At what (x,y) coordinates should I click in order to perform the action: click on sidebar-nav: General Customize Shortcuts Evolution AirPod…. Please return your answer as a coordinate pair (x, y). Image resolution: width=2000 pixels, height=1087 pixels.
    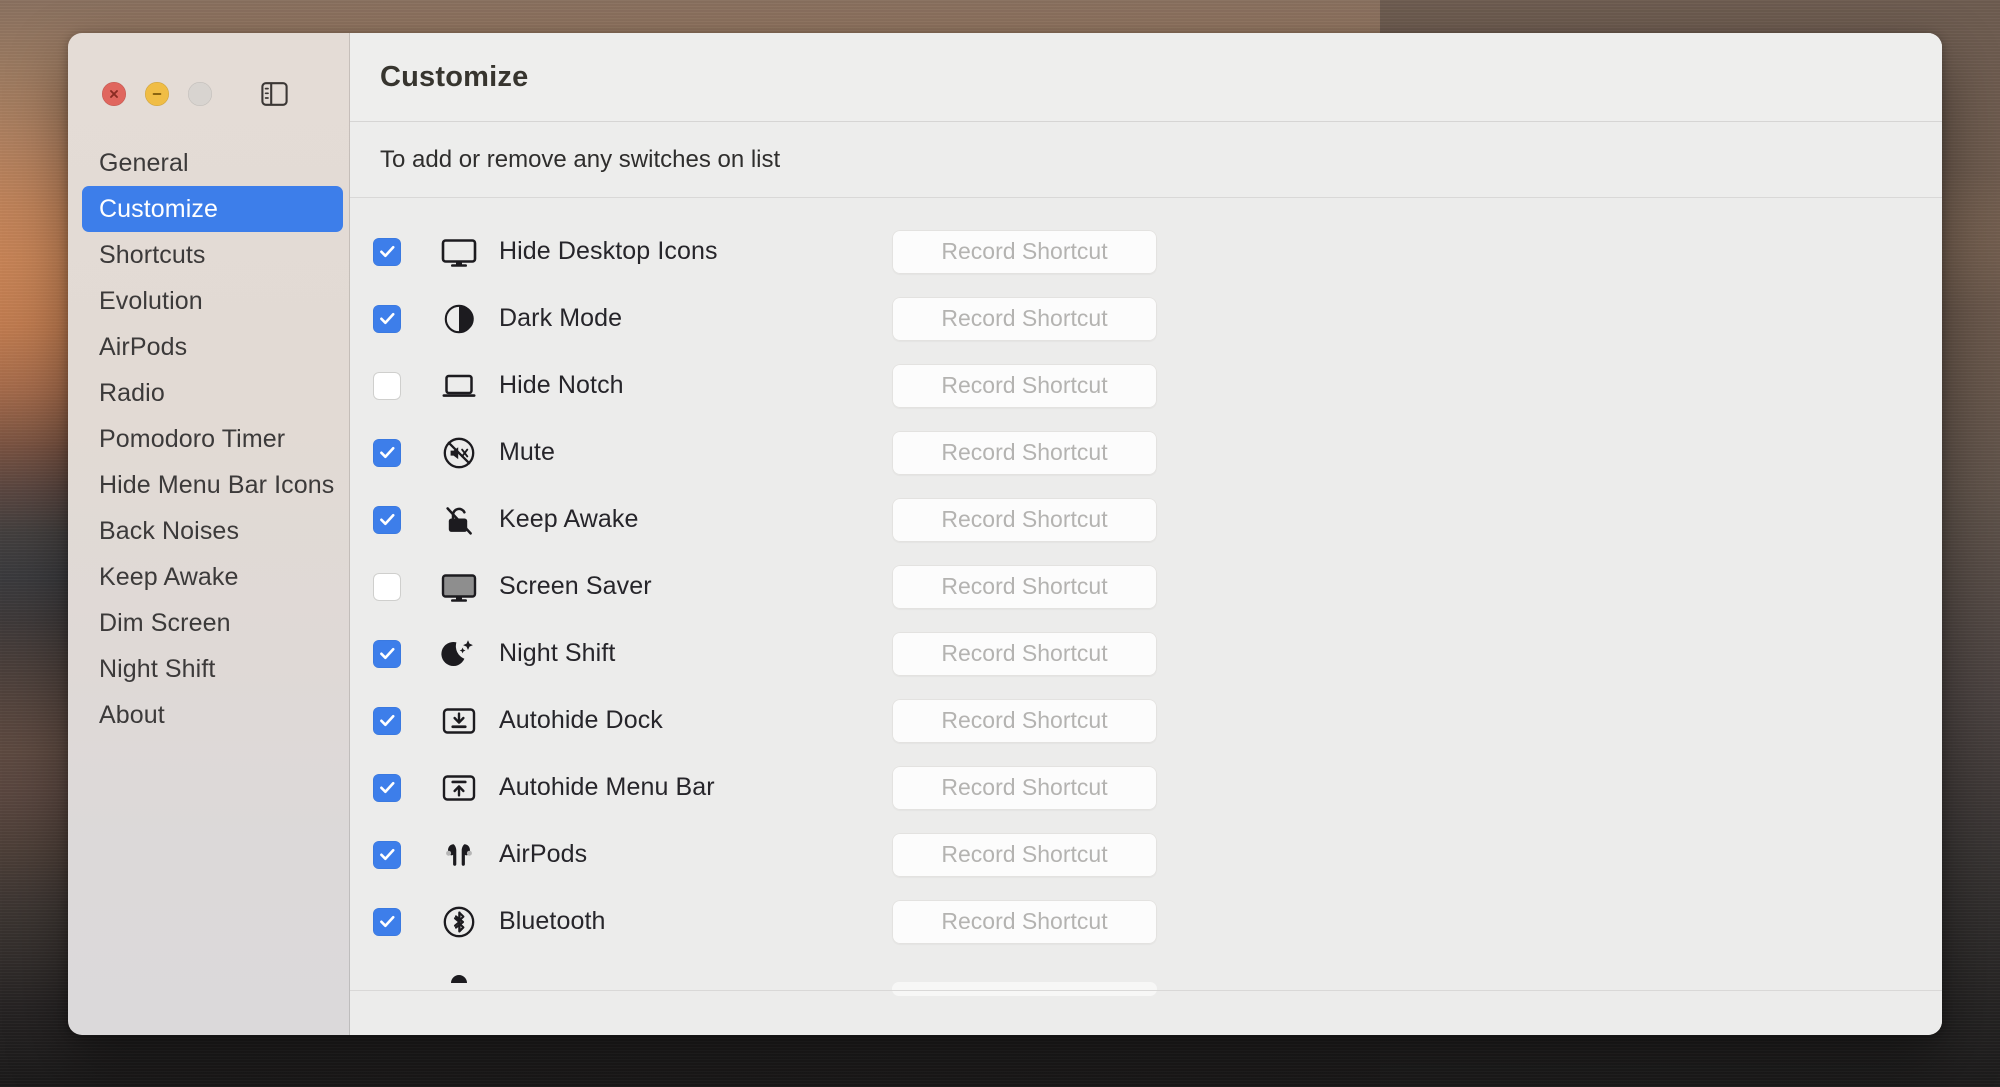
    Looking at the image, I should click on (212, 439).